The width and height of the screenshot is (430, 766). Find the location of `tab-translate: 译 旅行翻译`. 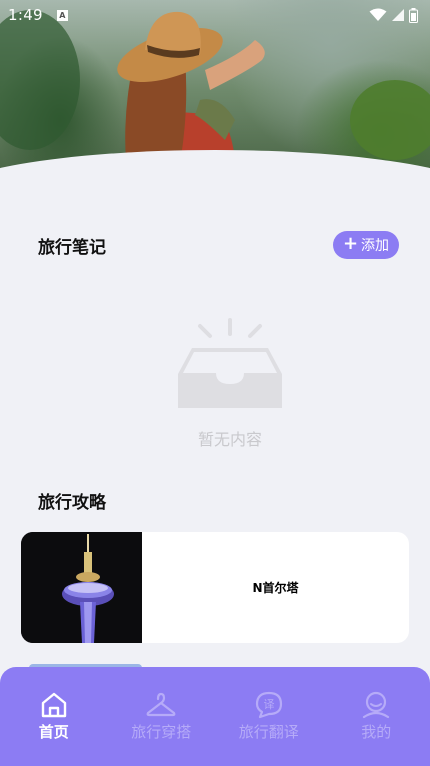

tab-translate: 译 旅行翻译 is located at coordinates (269, 716).